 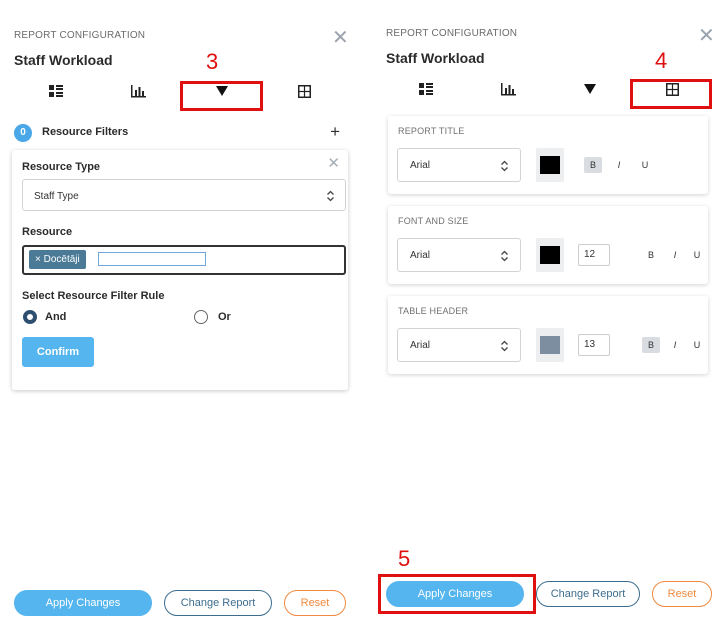 What do you see at coordinates (85, 132) in the screenshot?
I see `resource-filters-label: Resource Filters` at bounding box center [85, 132].